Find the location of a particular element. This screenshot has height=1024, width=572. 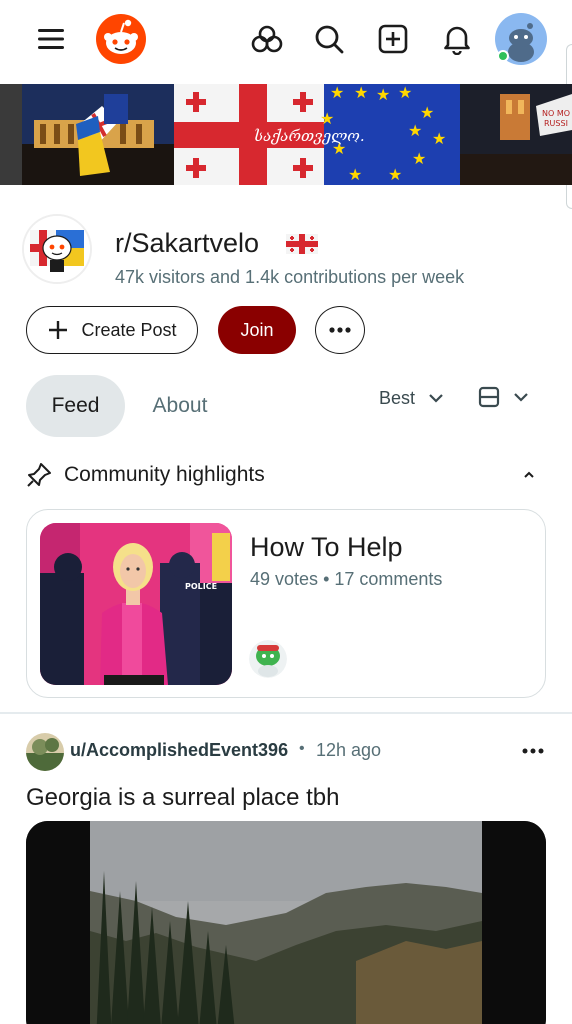

create-post-button: Create Post is located at coordinates (112, 330).